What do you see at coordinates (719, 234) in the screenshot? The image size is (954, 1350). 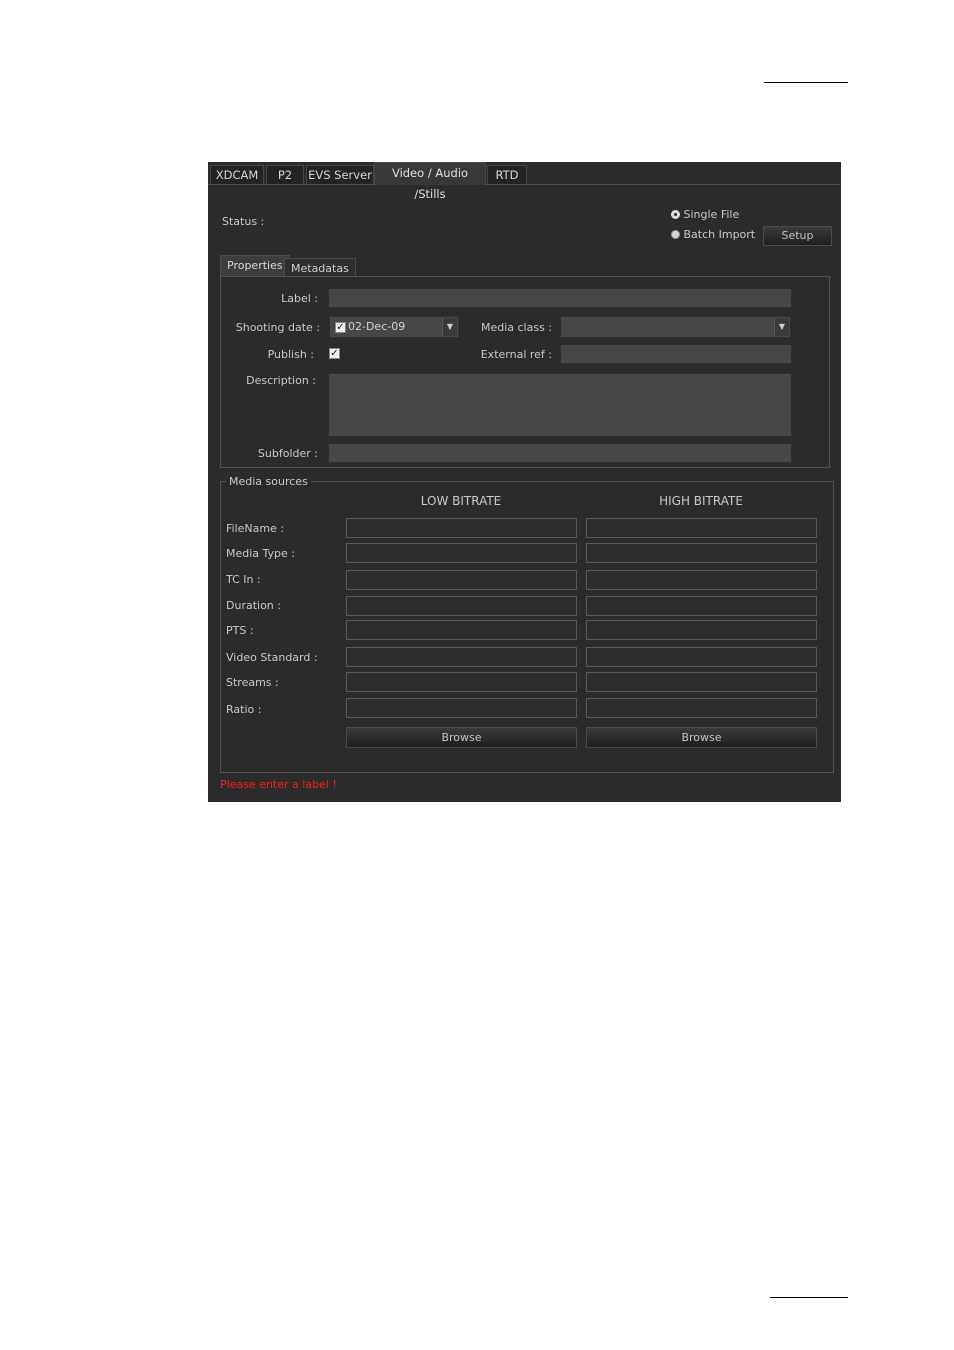 I see `batch-import-label: Batch Import` at bounding box center [719, 234].